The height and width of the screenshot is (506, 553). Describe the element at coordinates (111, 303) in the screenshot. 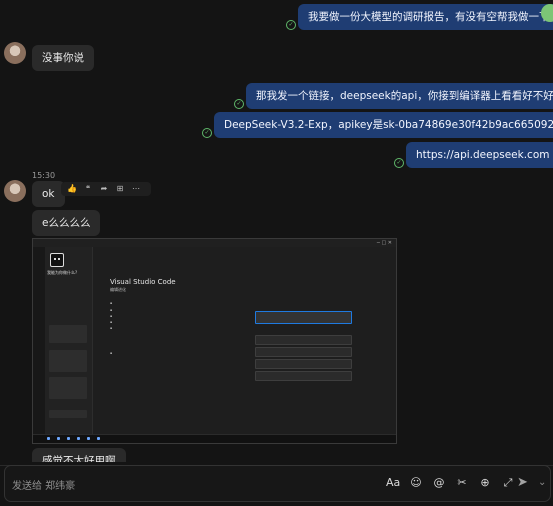

I see `start-section: ▪` at that location.